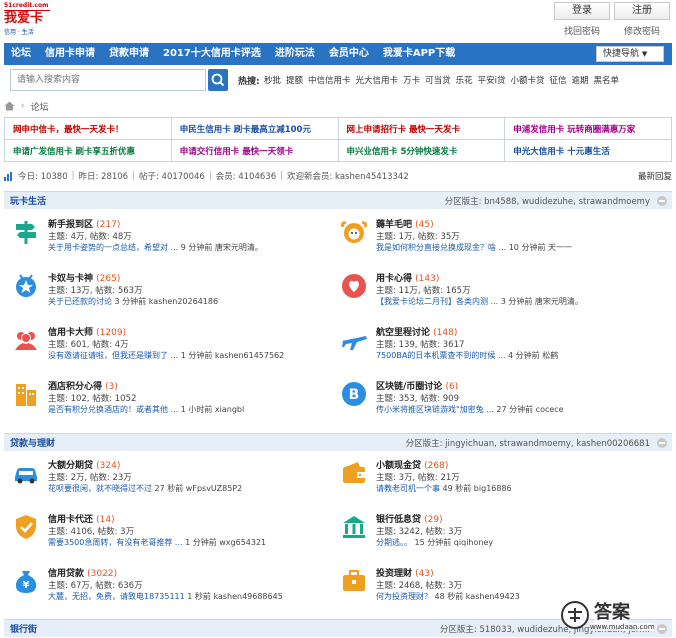  I want to click on heart-icon, so click(354, 286).